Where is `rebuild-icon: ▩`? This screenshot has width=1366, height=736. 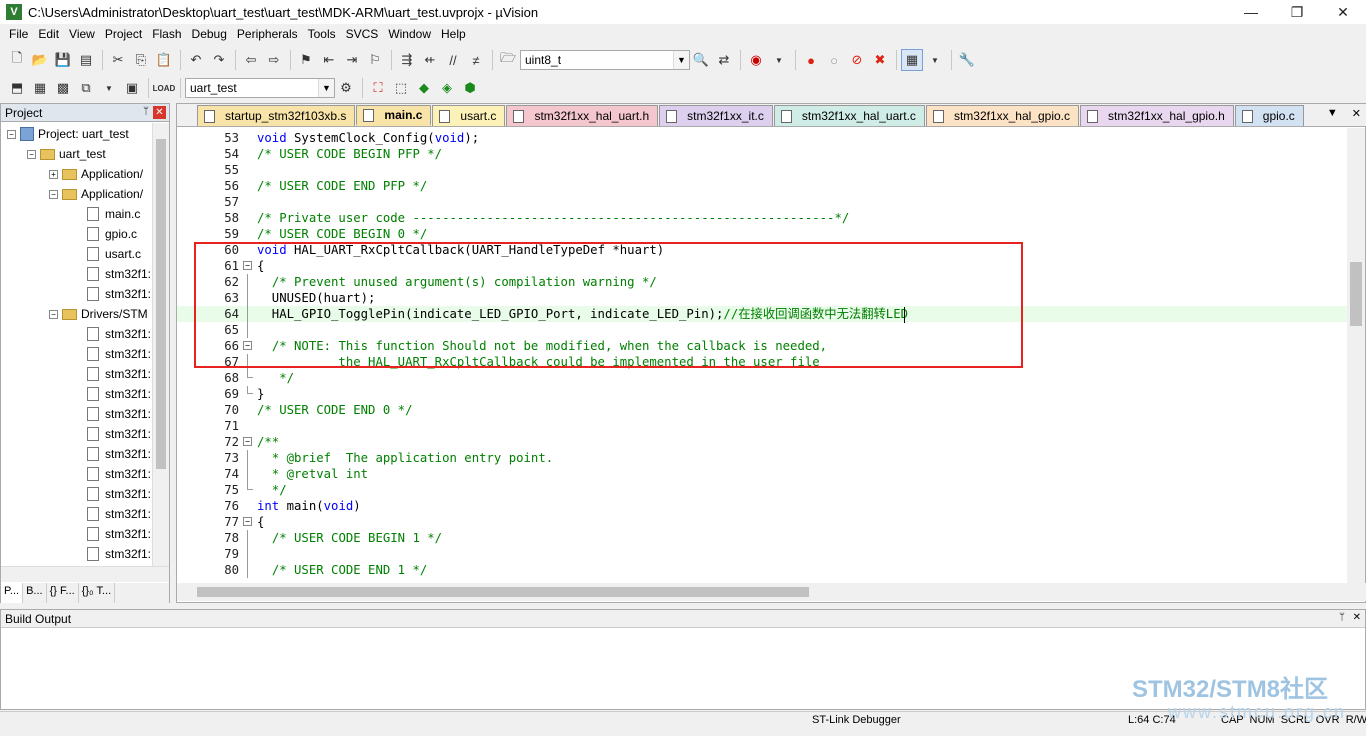
rebuild-icon: ▩ is located at coordinates (63, 88).